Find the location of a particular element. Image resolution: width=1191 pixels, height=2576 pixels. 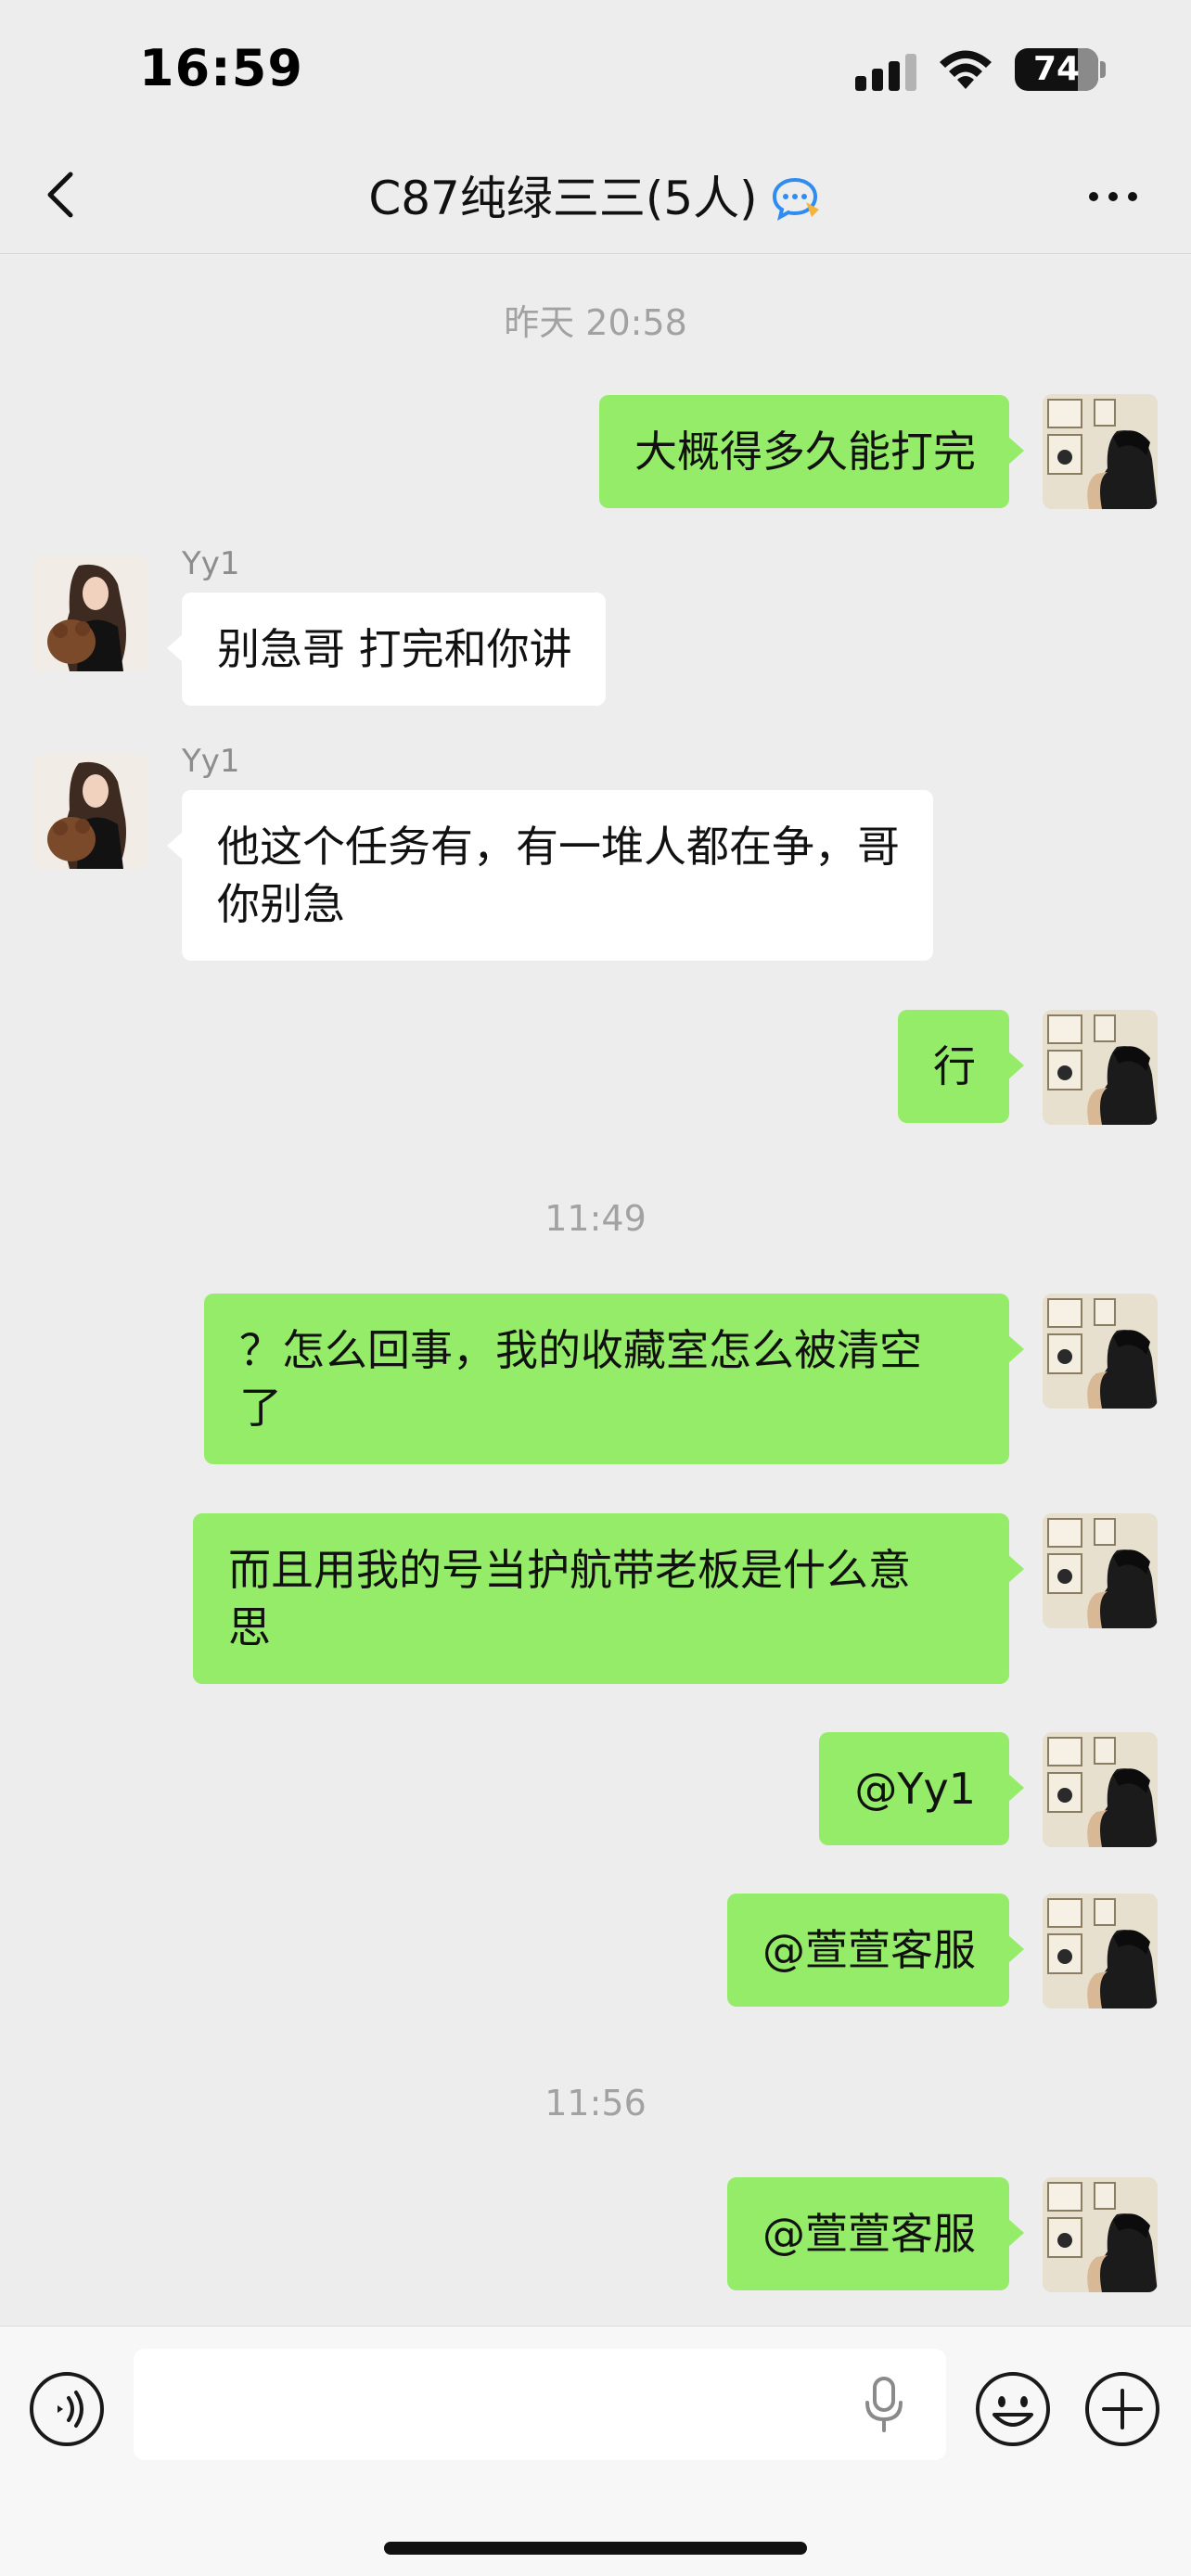

status-bar: 16:59 74 is located at coordinates (595, 69).